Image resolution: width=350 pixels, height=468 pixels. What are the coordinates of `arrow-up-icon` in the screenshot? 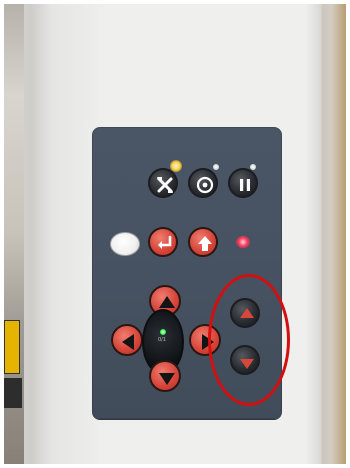 It's located at (205, 243).